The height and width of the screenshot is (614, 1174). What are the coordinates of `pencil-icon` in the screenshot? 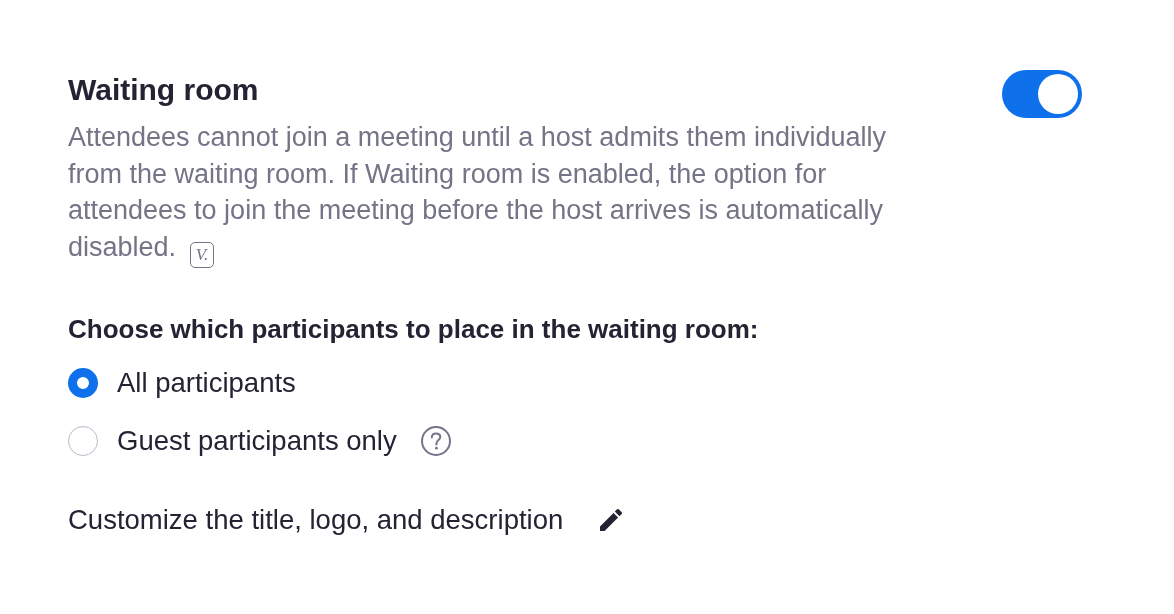 It's located at (611, 519).